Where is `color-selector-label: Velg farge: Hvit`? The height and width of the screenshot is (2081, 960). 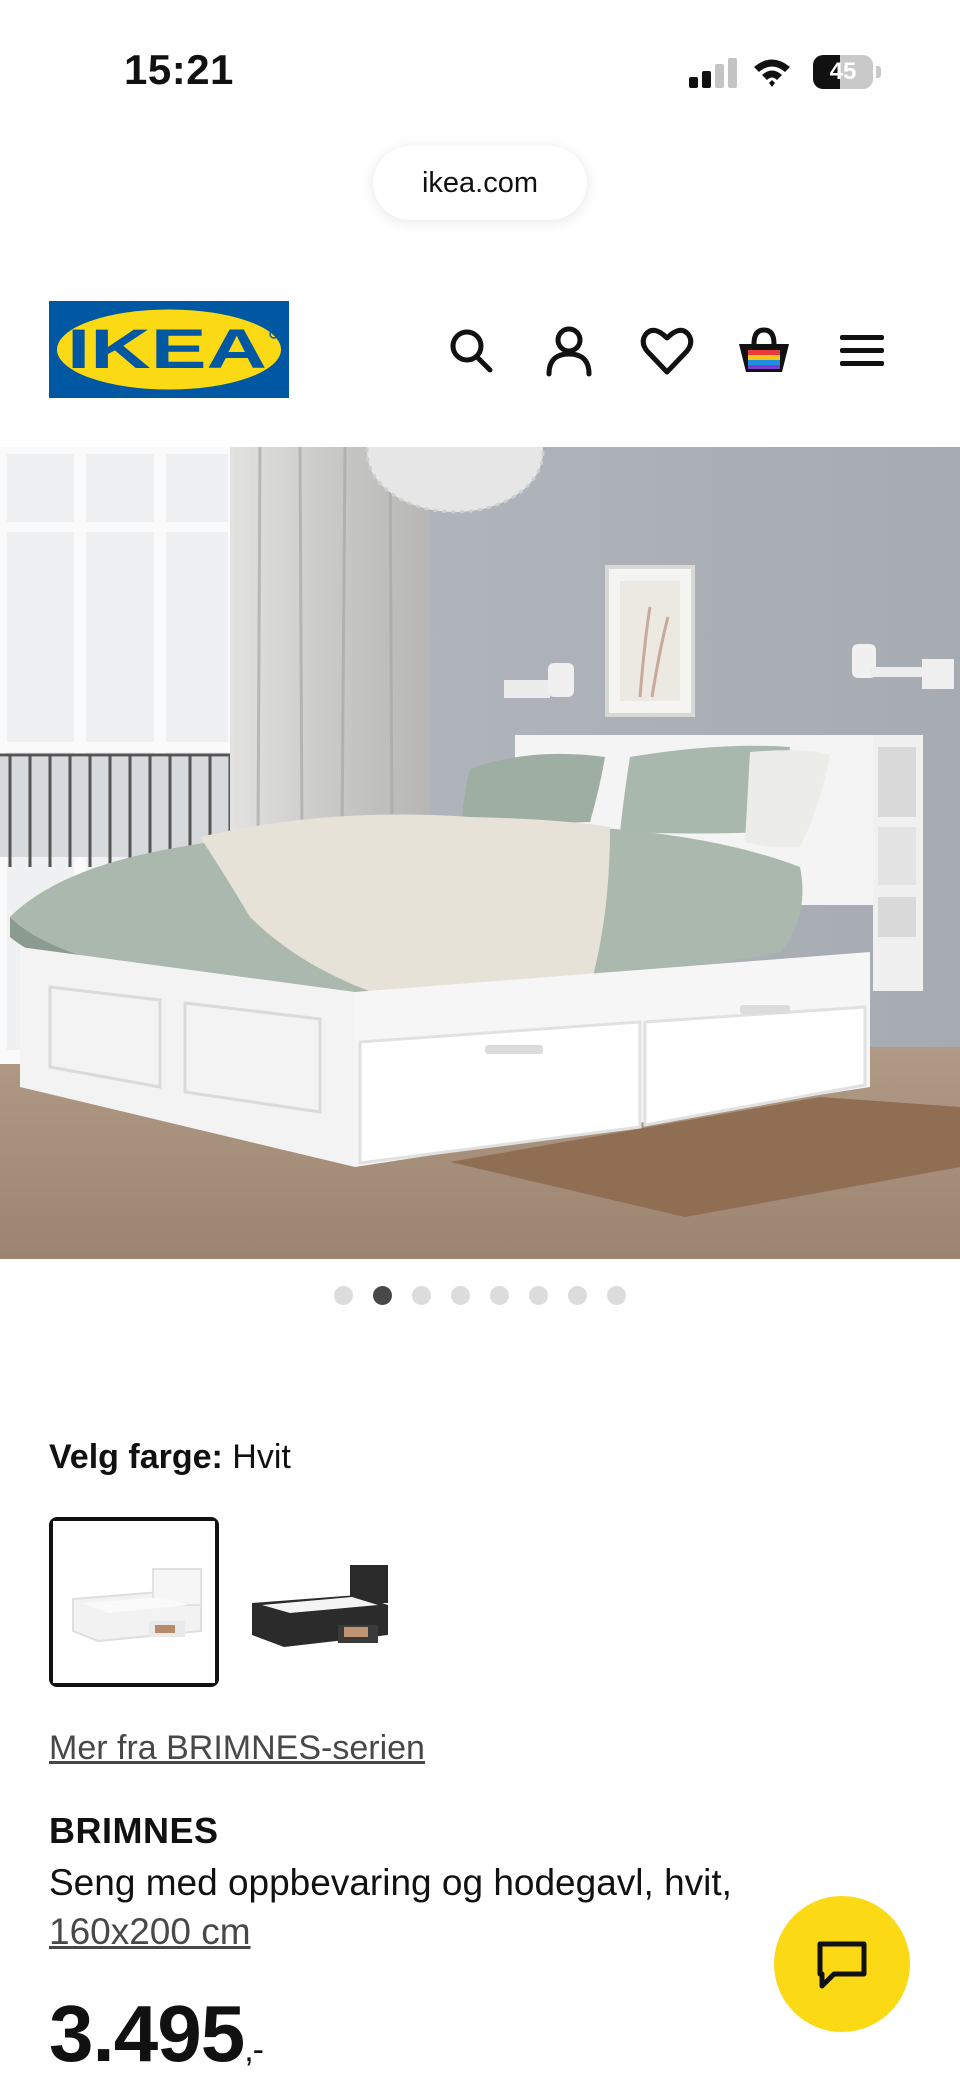 color-selector-label: Velg farge: Hvit is located at coordinates (170, 1457).